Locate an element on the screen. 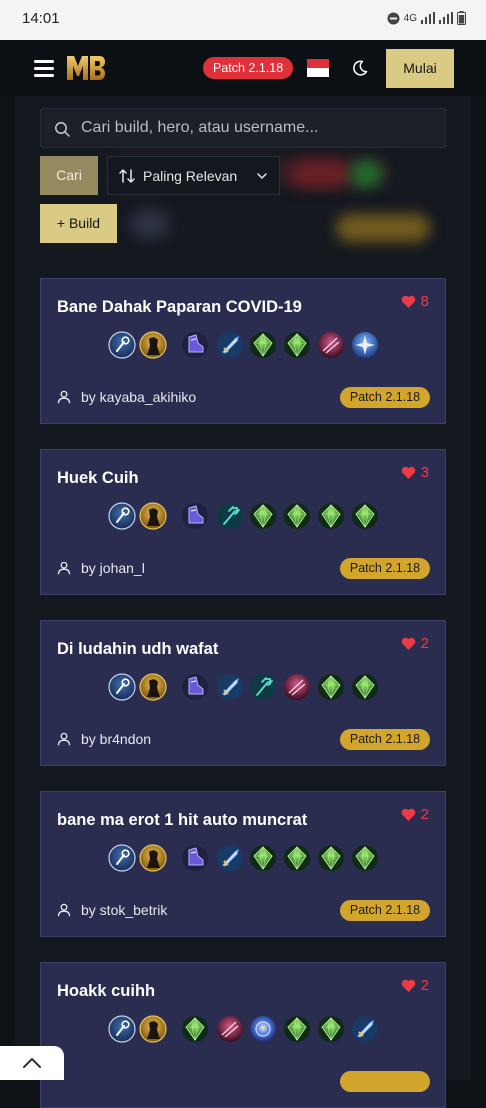  build-title: bane ma erot 1 hit auto muncrat is located at coordinates (182, 820).